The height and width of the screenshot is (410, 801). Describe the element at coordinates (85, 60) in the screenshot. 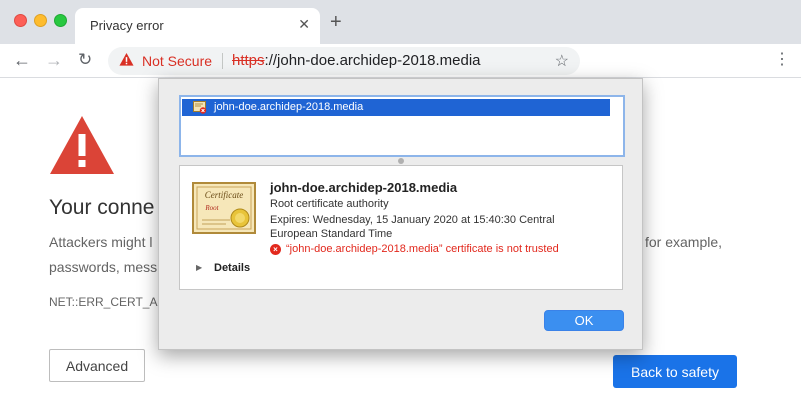

I see `reload-button: ↻` at that location.